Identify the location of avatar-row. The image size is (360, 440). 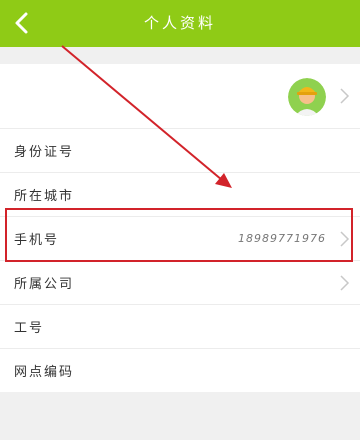
(180, 96).